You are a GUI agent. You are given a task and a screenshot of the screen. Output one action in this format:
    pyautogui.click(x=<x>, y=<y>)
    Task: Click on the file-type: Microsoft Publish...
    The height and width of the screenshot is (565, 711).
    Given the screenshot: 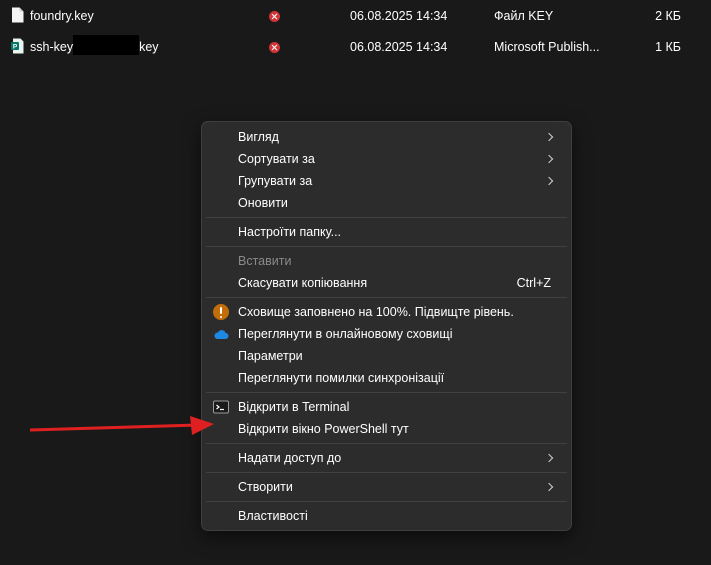 What is the action you would take?
    pyautogui.click(x=547, y=47)
    